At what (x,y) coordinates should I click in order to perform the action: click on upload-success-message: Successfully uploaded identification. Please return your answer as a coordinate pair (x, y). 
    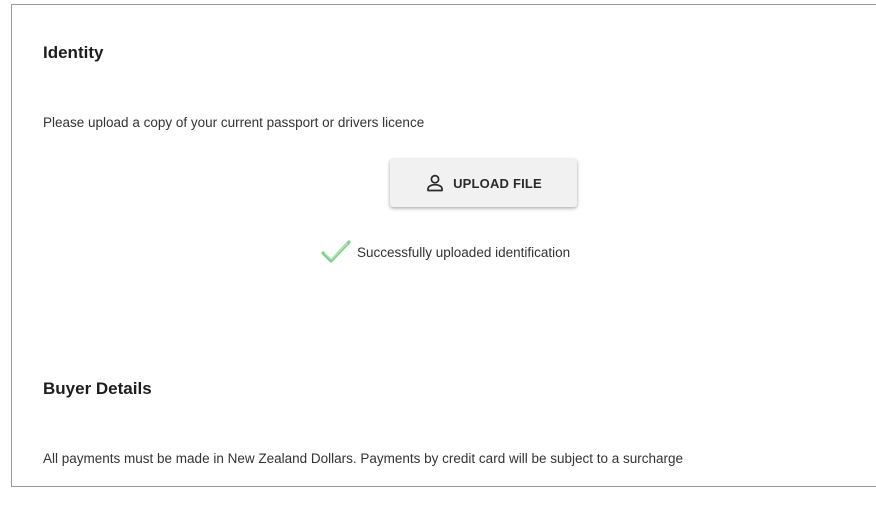
    Looking at the image, I should click on (464, 252).